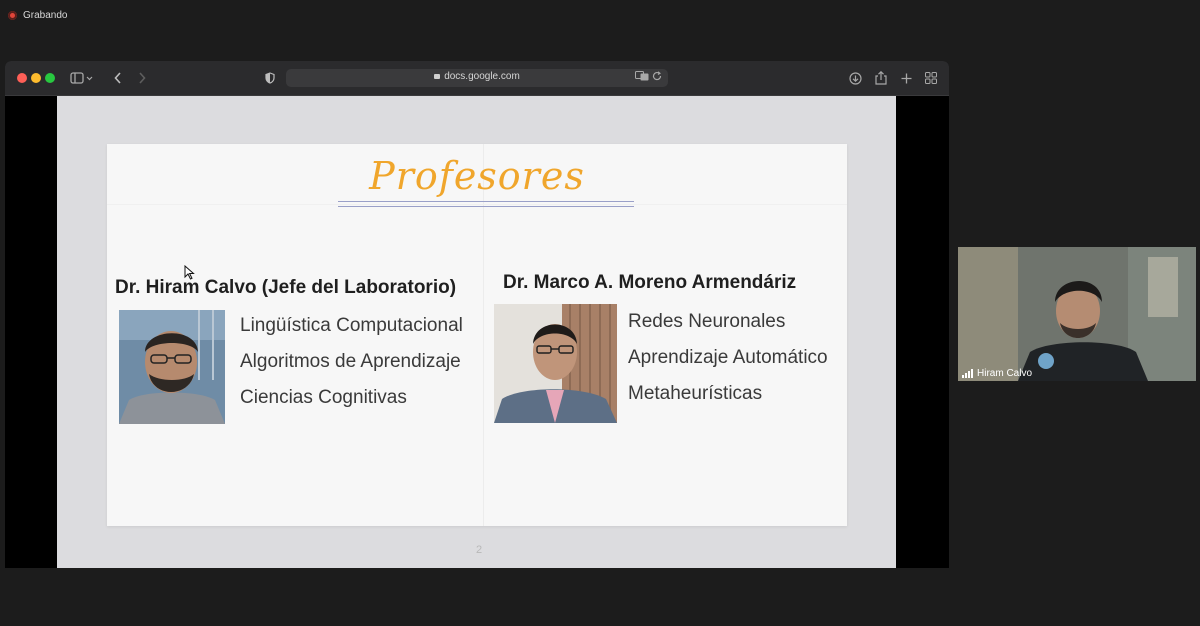 This screenshot has height=626, width=1200. What do you see at coordinates (906, 78) in the screenshot?
I see `new-tab-icon` at bounding box center [906, 78].